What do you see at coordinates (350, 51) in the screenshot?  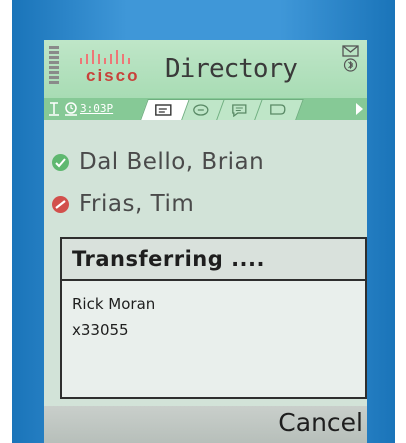 I see `message-icon` at bounding box center [350, 51].